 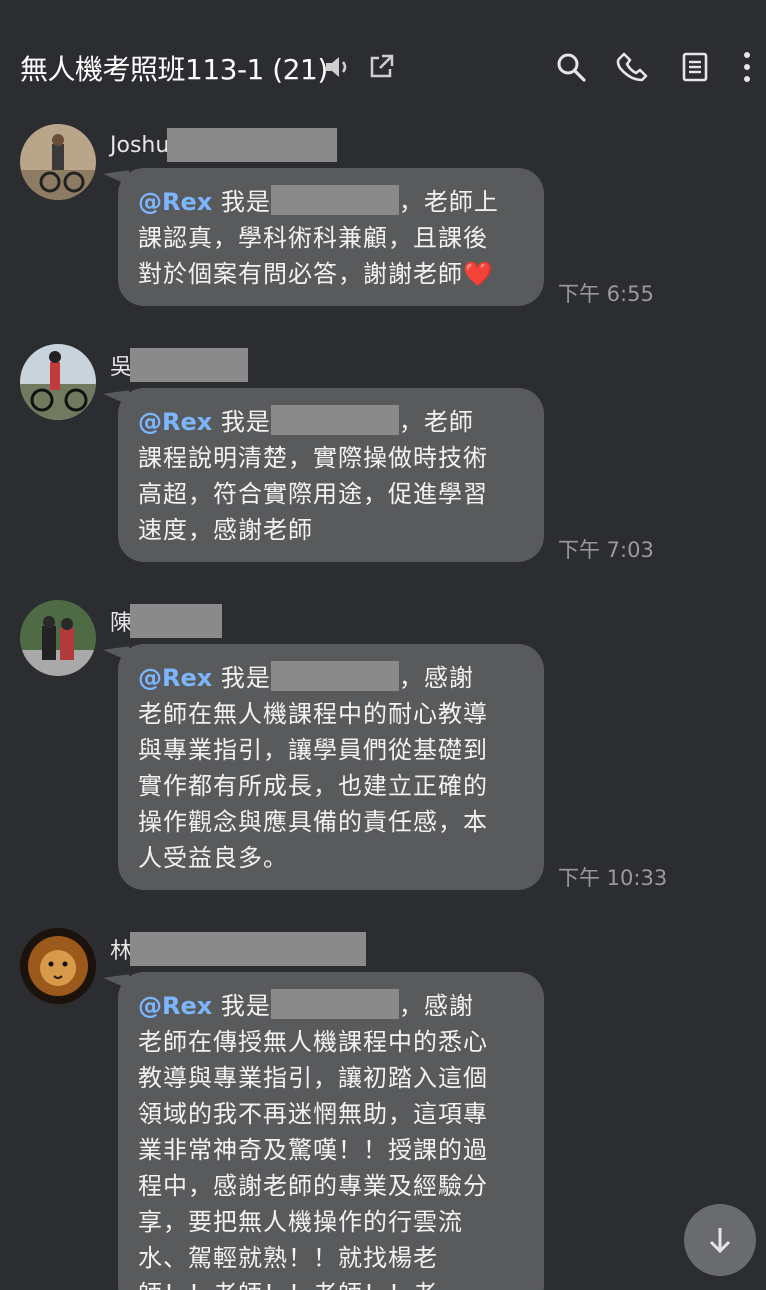 What do you see at coordinates (381, 67) in the screenshot?
I see `open-external-icon` at bounding box center [381, 67].